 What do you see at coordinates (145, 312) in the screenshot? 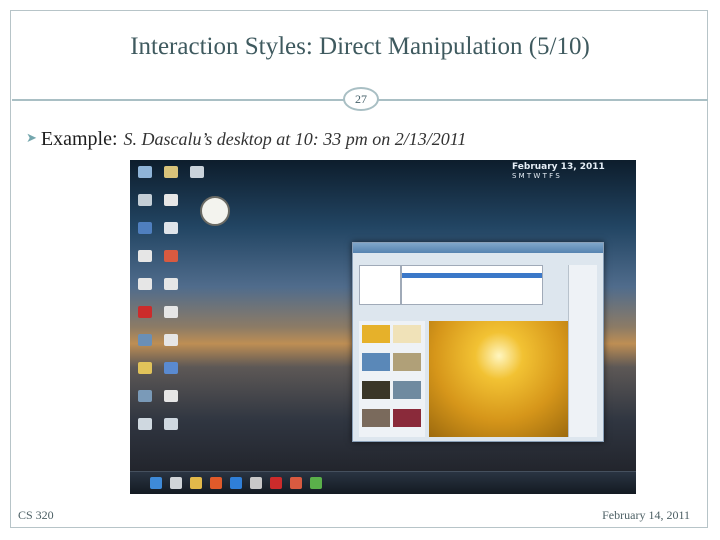
I see `desktop-pdf-icon` at bounding box center [145, 312].